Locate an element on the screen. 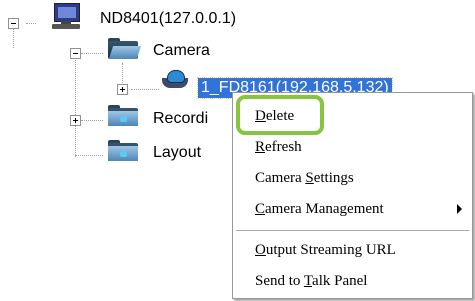 This screenshot has height=301, width=475. tree-node-layout-folder: Layout is located at coordinates (177, 153).